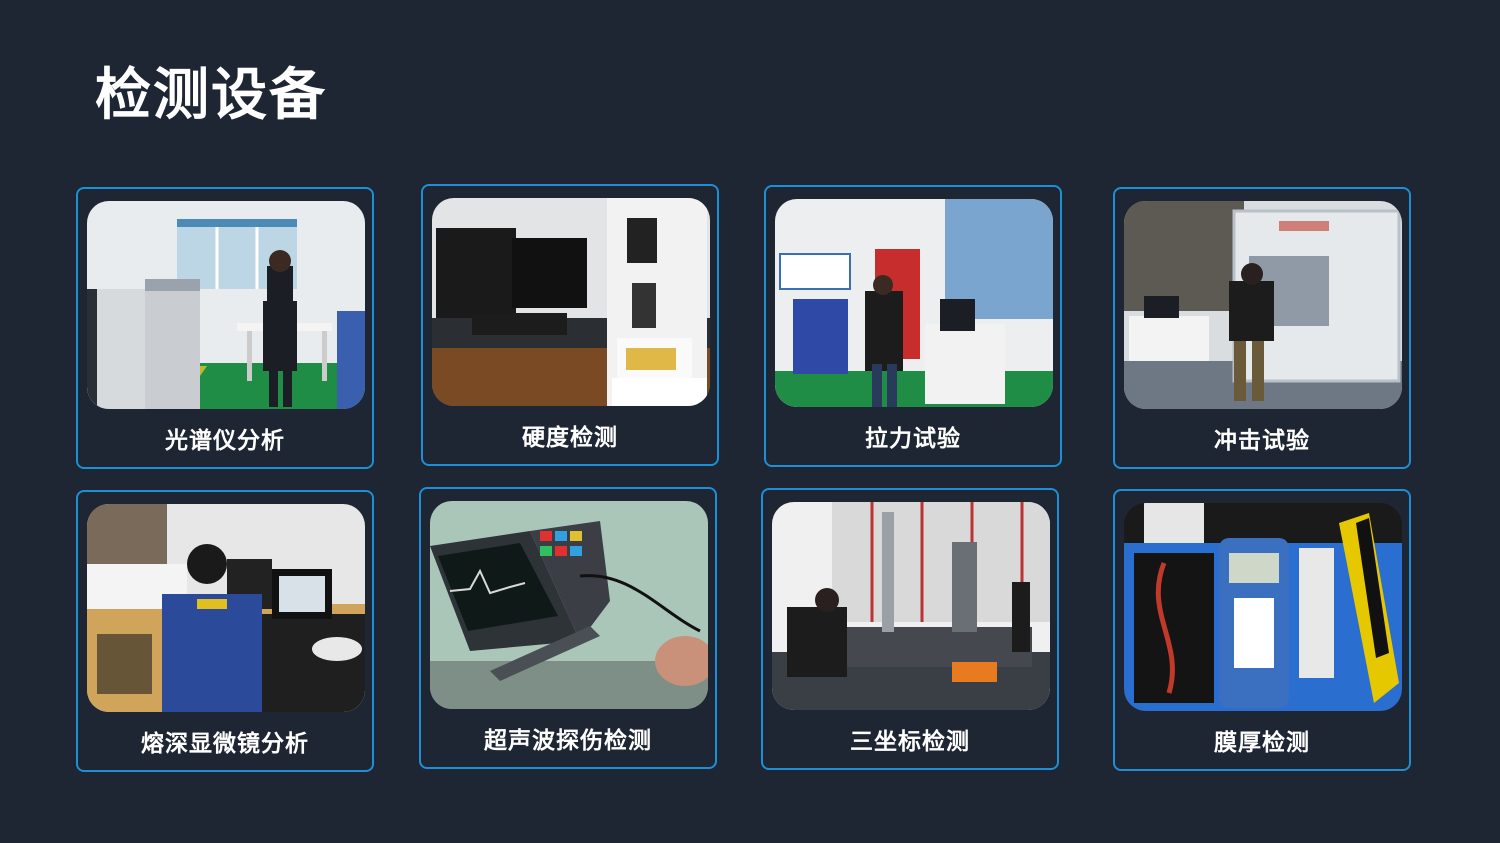  I want to click on impact-tester-photo, so click(1263, 305).